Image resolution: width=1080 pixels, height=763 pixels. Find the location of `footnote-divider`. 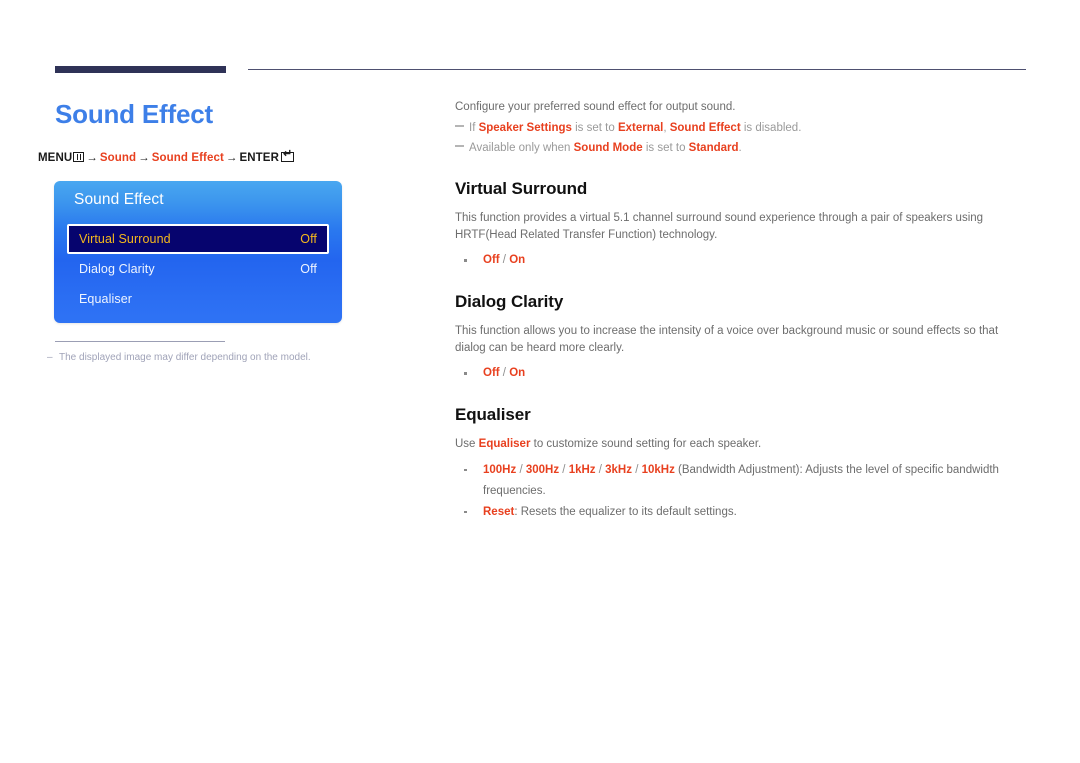

footnote-divider is located at coordinates (140, 341).